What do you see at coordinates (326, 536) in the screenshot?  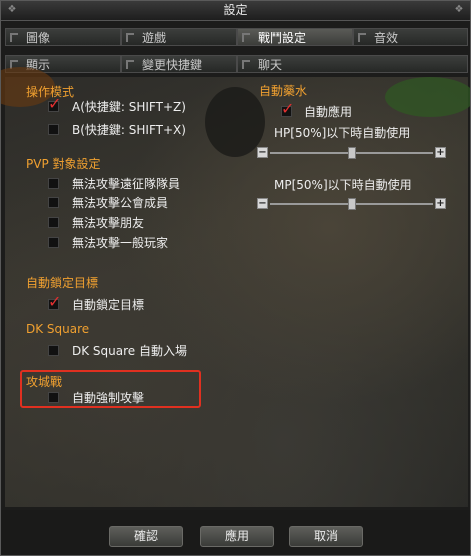 I see `cancel-button: 取消` at bounding box center [326, 536].